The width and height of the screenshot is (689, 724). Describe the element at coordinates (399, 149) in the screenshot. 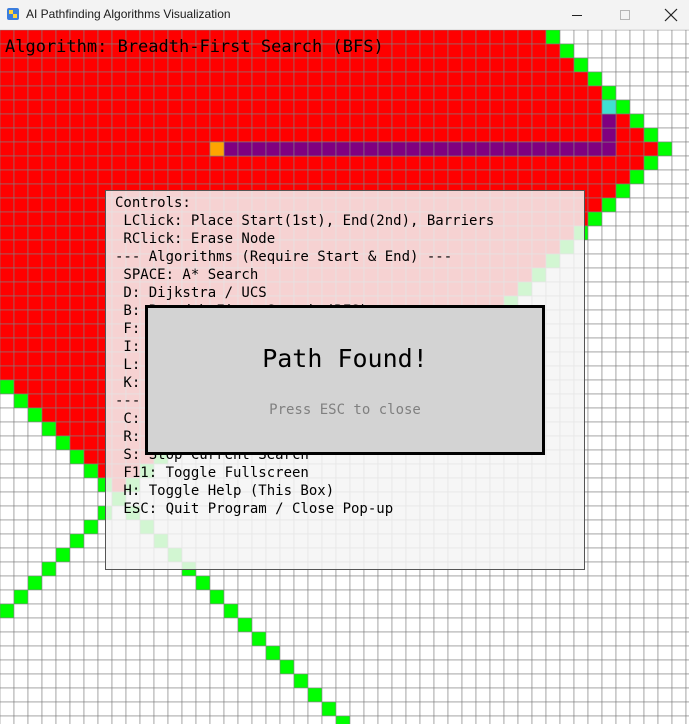

I see `path-node` at that location.